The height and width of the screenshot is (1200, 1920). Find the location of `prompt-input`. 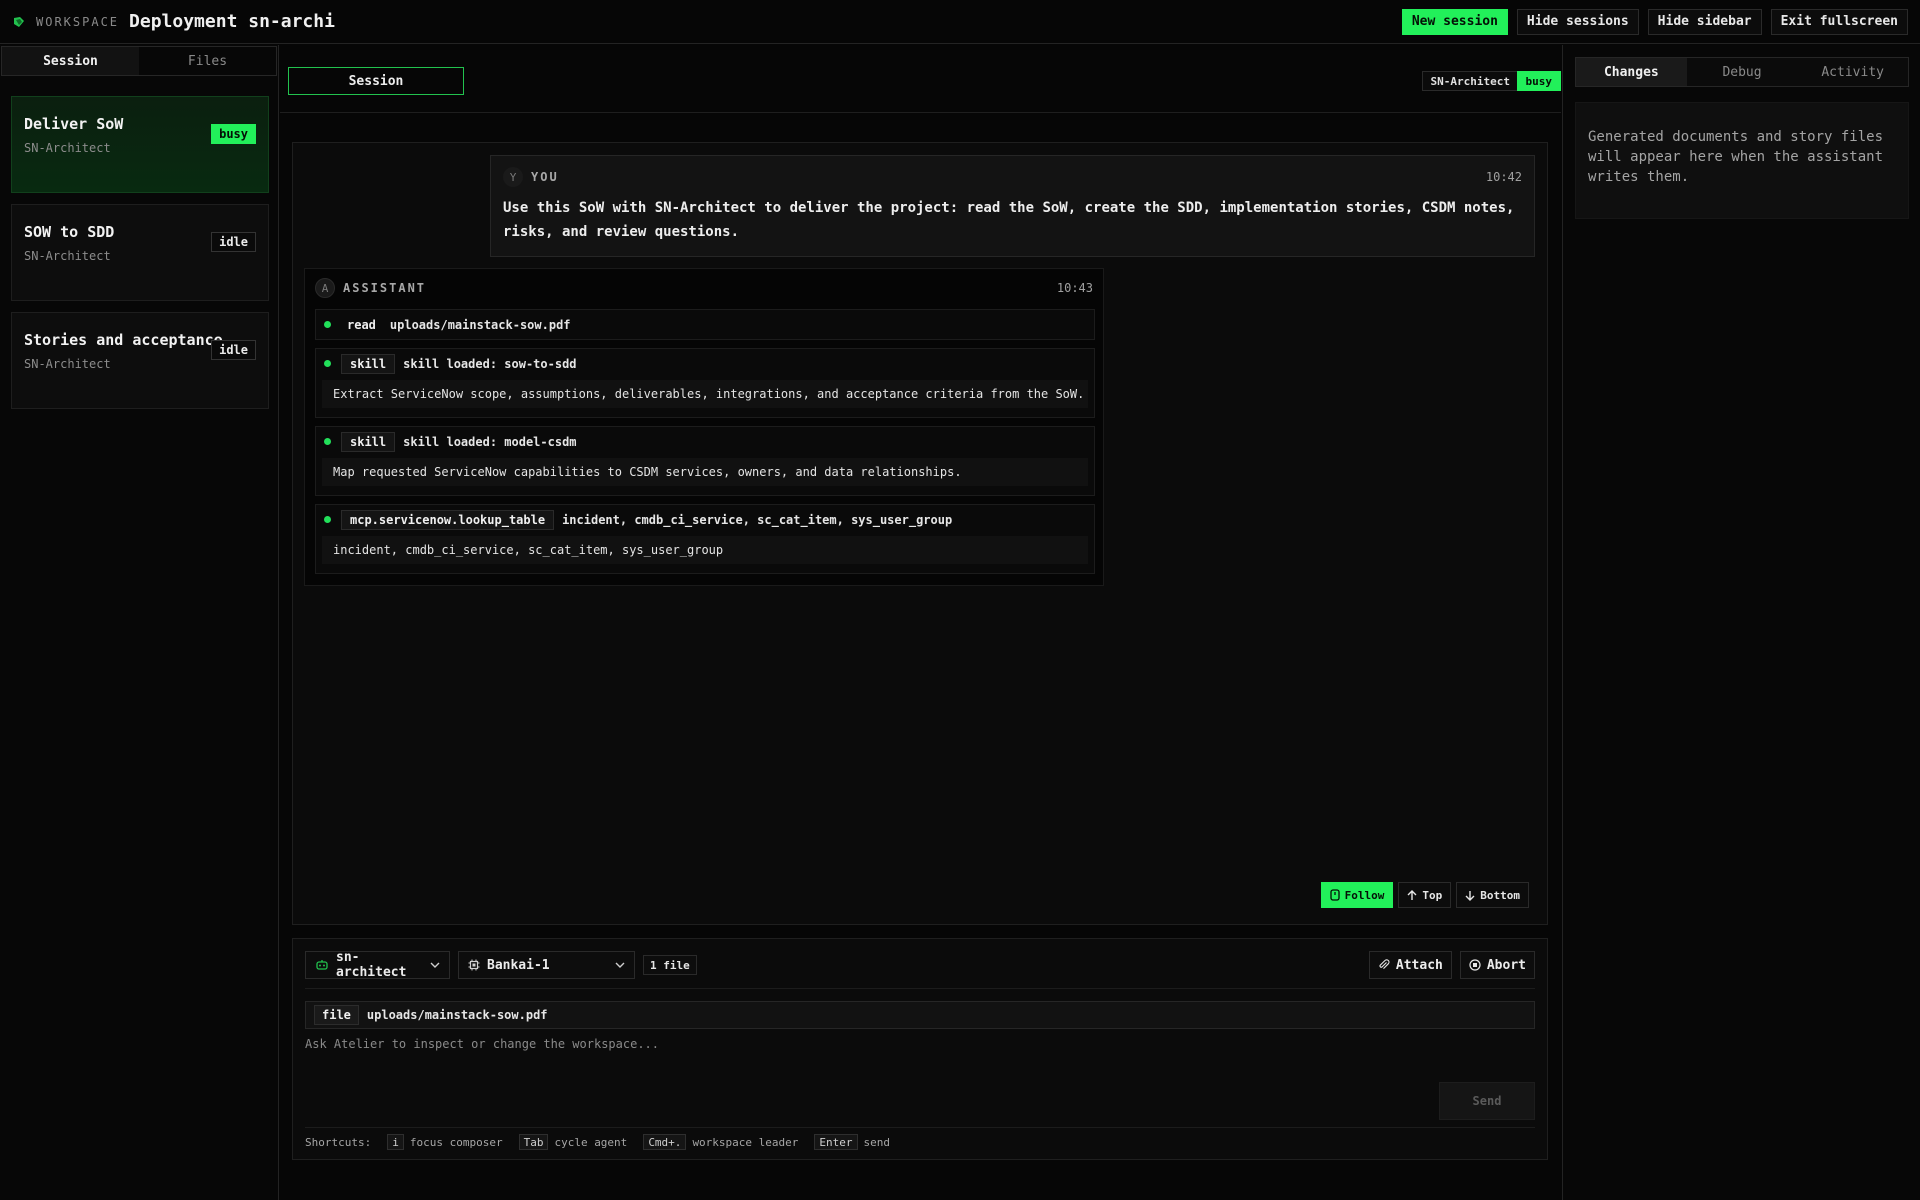

prompt-input is located at coordinates (920, 1057).